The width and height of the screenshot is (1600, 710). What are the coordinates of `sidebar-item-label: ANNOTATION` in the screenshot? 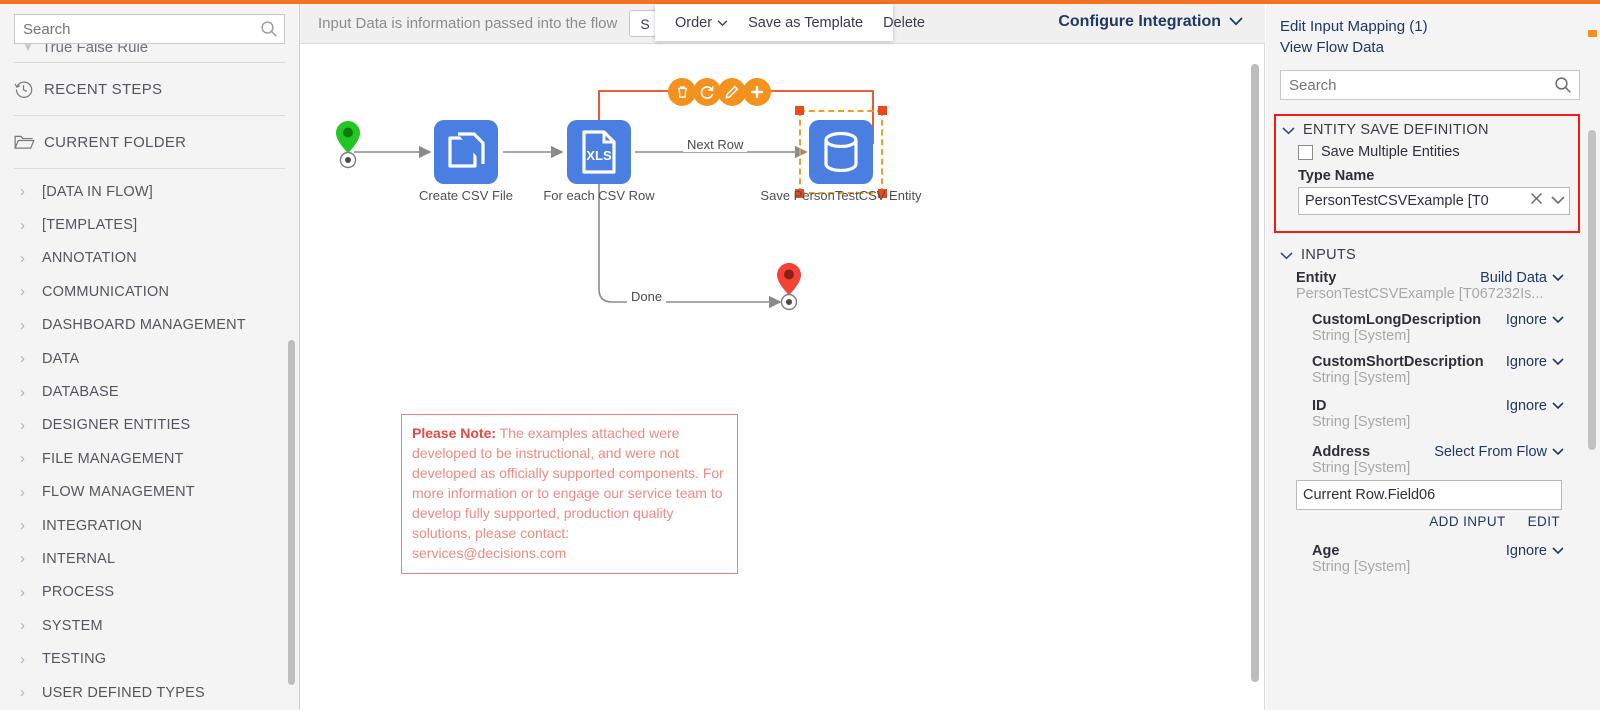 It's located at (89, 258).